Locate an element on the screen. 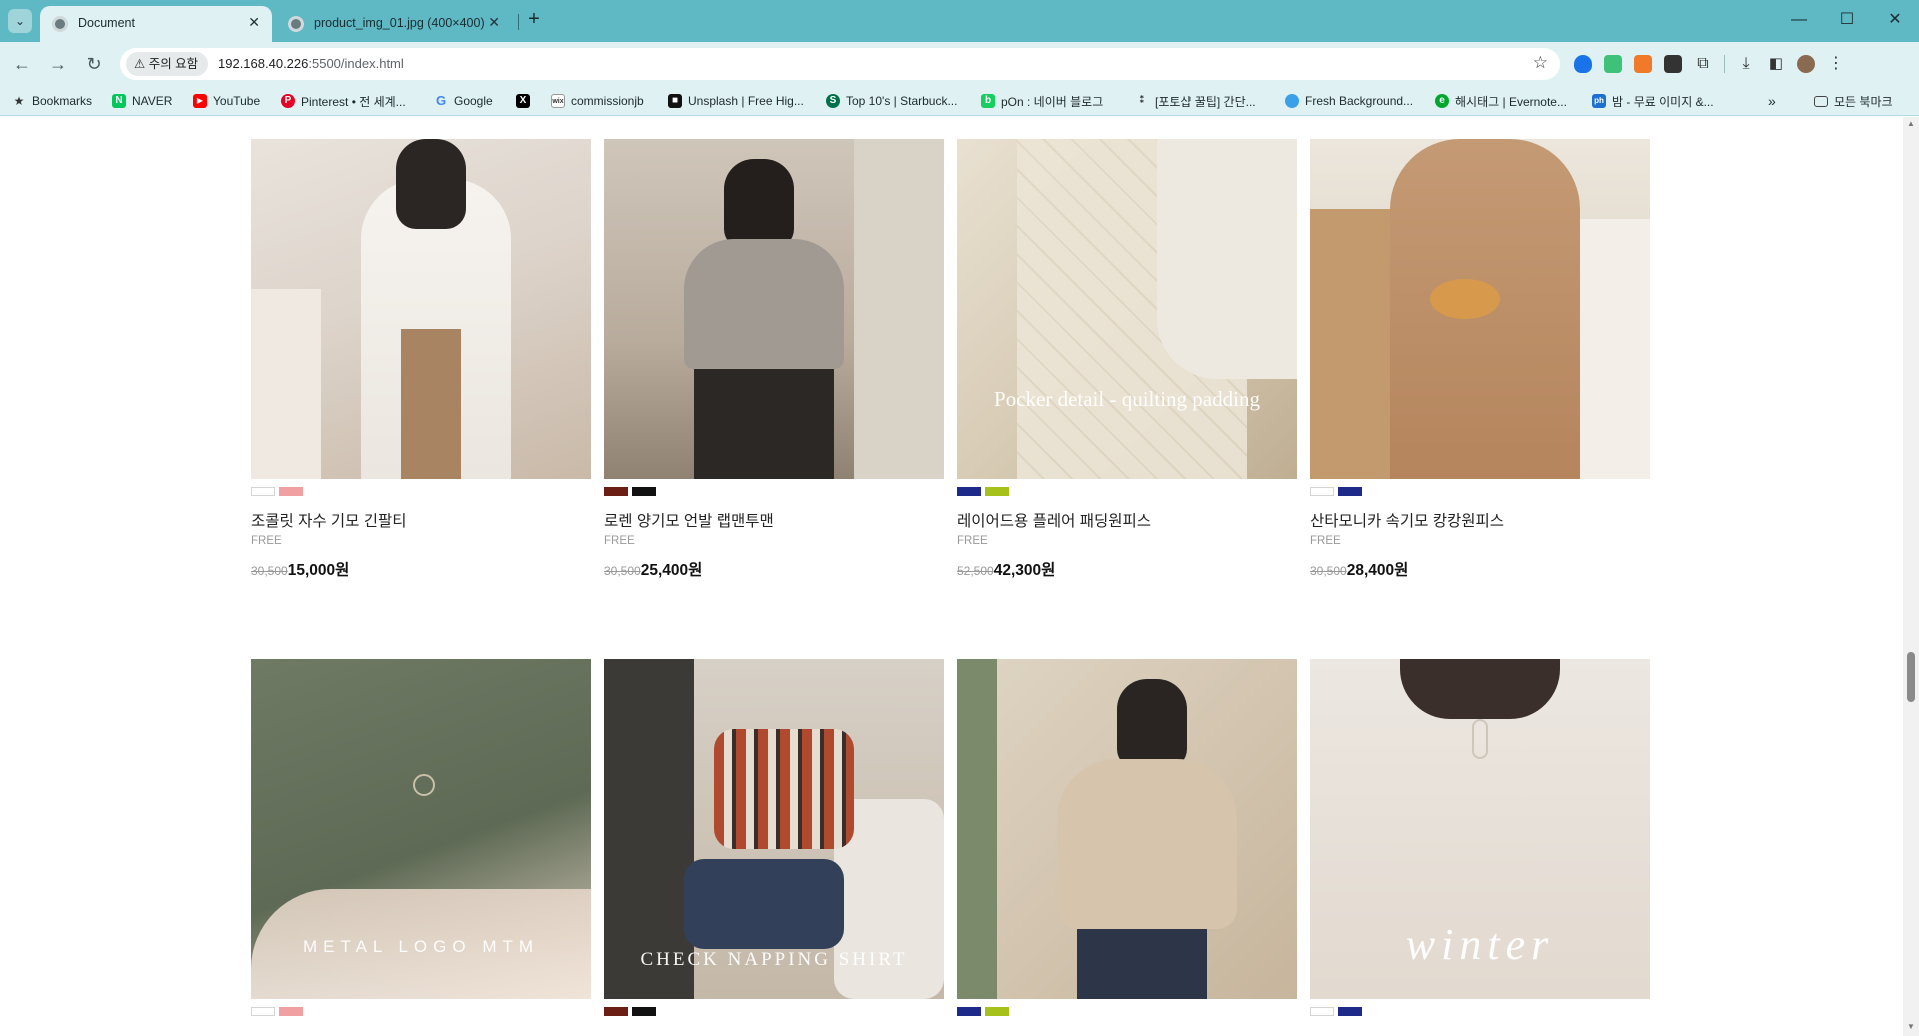 The image size is (1919, 1036). image-caption: Pocker detail - quilting padding is located at coordinates (1127, 399).